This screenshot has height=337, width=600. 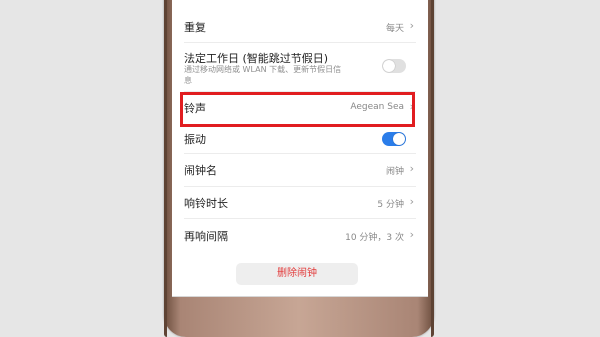 I want to click on vibrate-label: 振动, so click(x=195, y=139).